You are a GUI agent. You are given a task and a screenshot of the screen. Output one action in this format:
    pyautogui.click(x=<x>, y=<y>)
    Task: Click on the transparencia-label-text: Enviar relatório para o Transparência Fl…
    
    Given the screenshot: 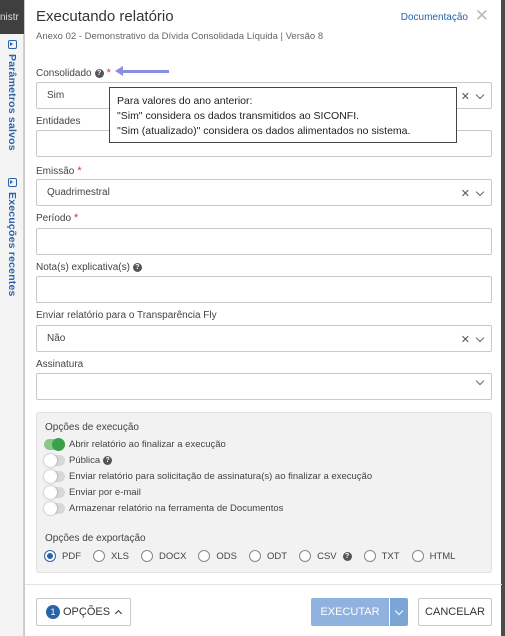 What is the action you would take?
    pyautogui.click(x=126, y=315)
    